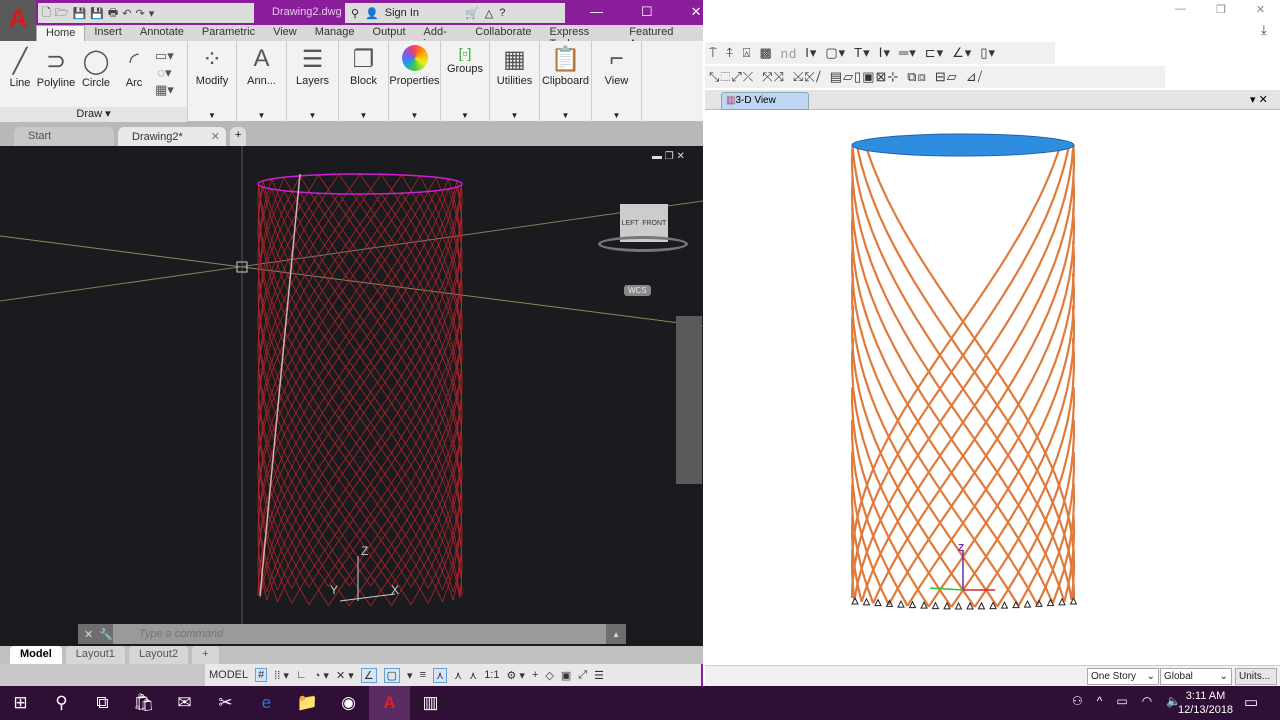  I want to click on grid-icon: #, so click(261, 675).